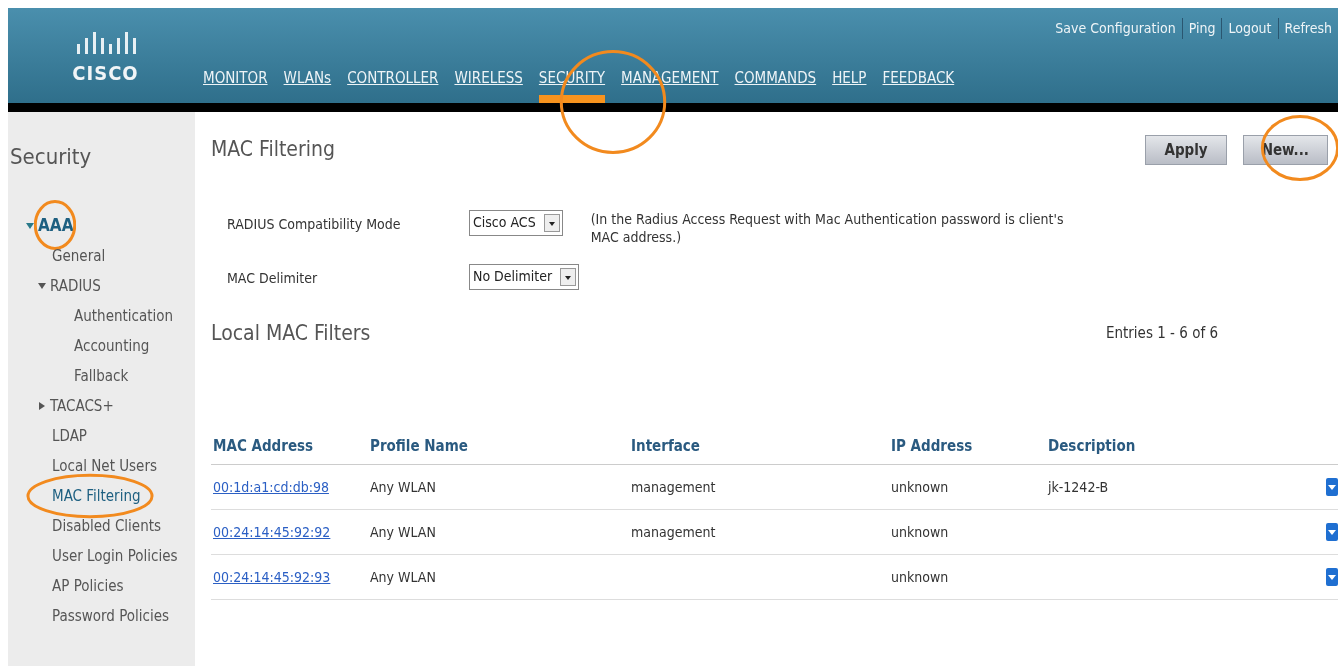 This screenshot has height=666, width=1338. I want to click on sidebar-item: TACACS+, so click(82, 406).